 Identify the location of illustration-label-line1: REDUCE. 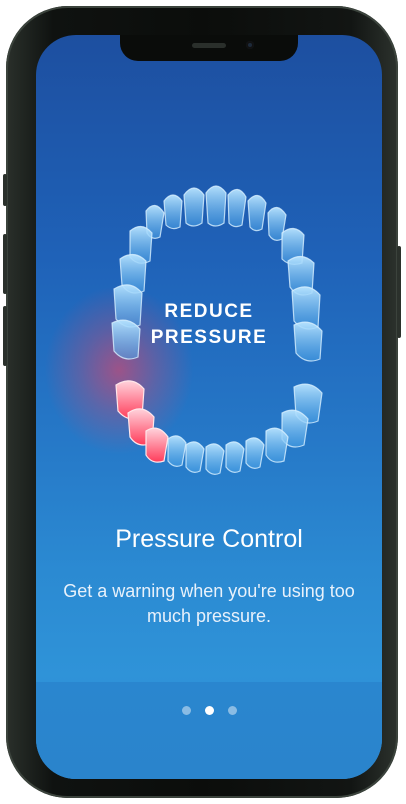
(209, 311).